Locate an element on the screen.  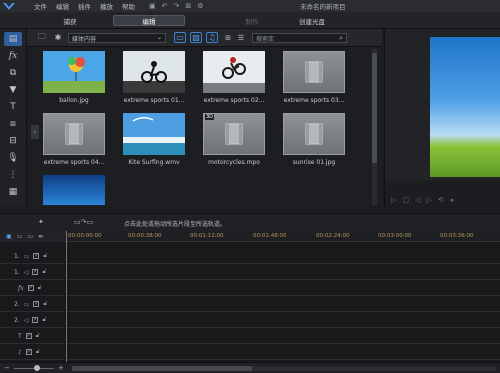
tab-create-disc: 创建光盘 is located at coordinates (312, 20).